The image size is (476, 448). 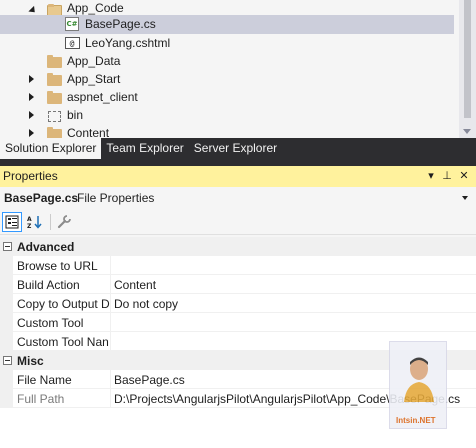 I want to click on panel-splitter, so click(x=238, y=162).